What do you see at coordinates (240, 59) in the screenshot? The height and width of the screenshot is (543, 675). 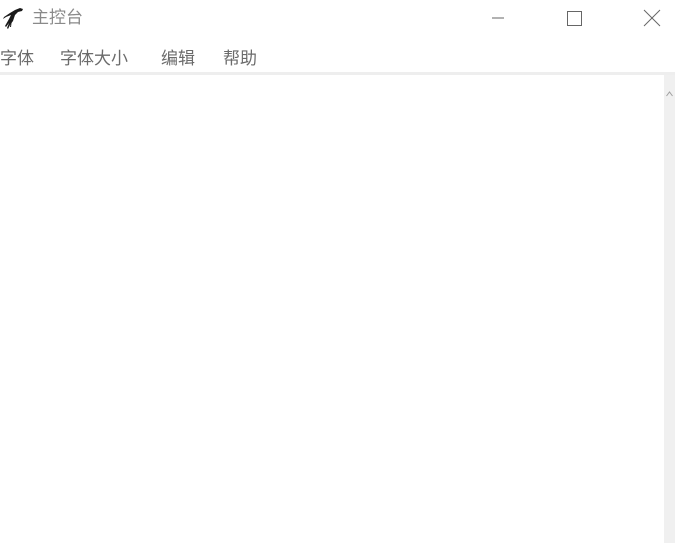 I see `menu-help: 帮助` at bounding box center [240, 59].